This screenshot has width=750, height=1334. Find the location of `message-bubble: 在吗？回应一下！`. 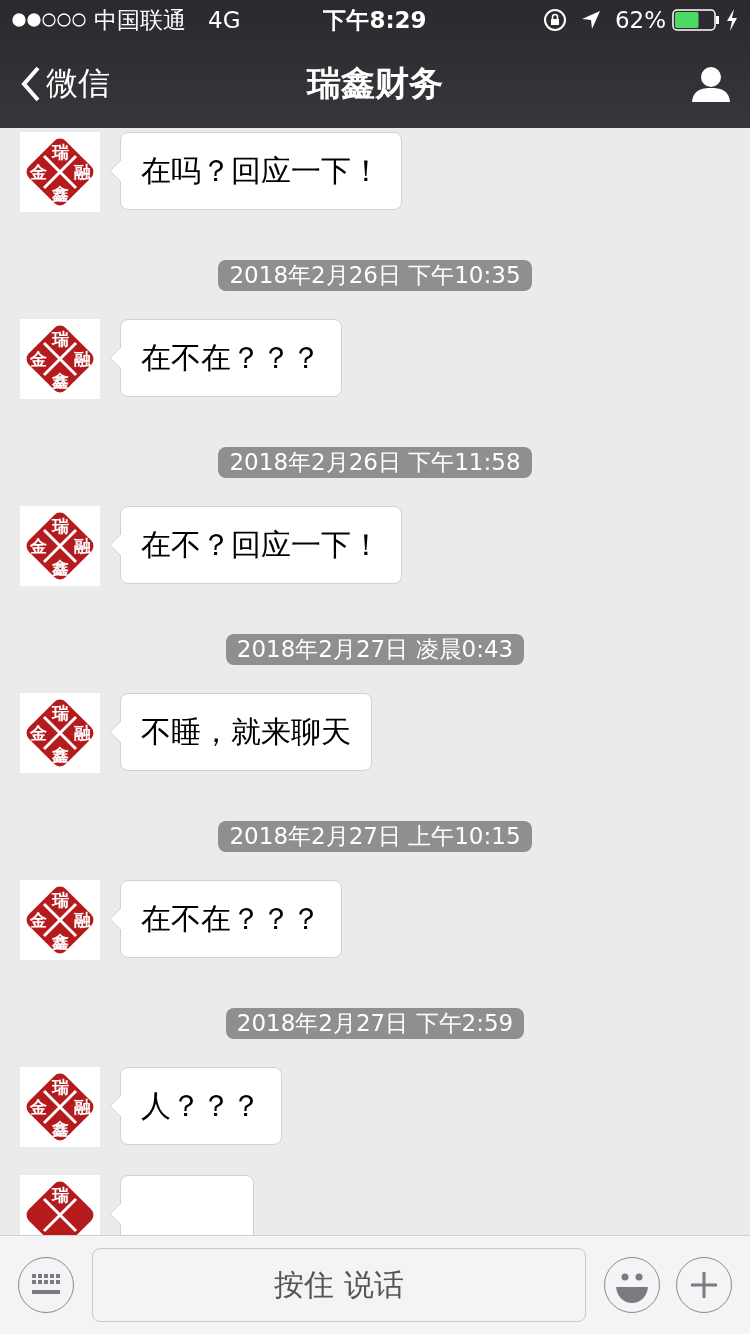

message-bubble: 在吗？回应一下！ is located at coordinates (261, 171).